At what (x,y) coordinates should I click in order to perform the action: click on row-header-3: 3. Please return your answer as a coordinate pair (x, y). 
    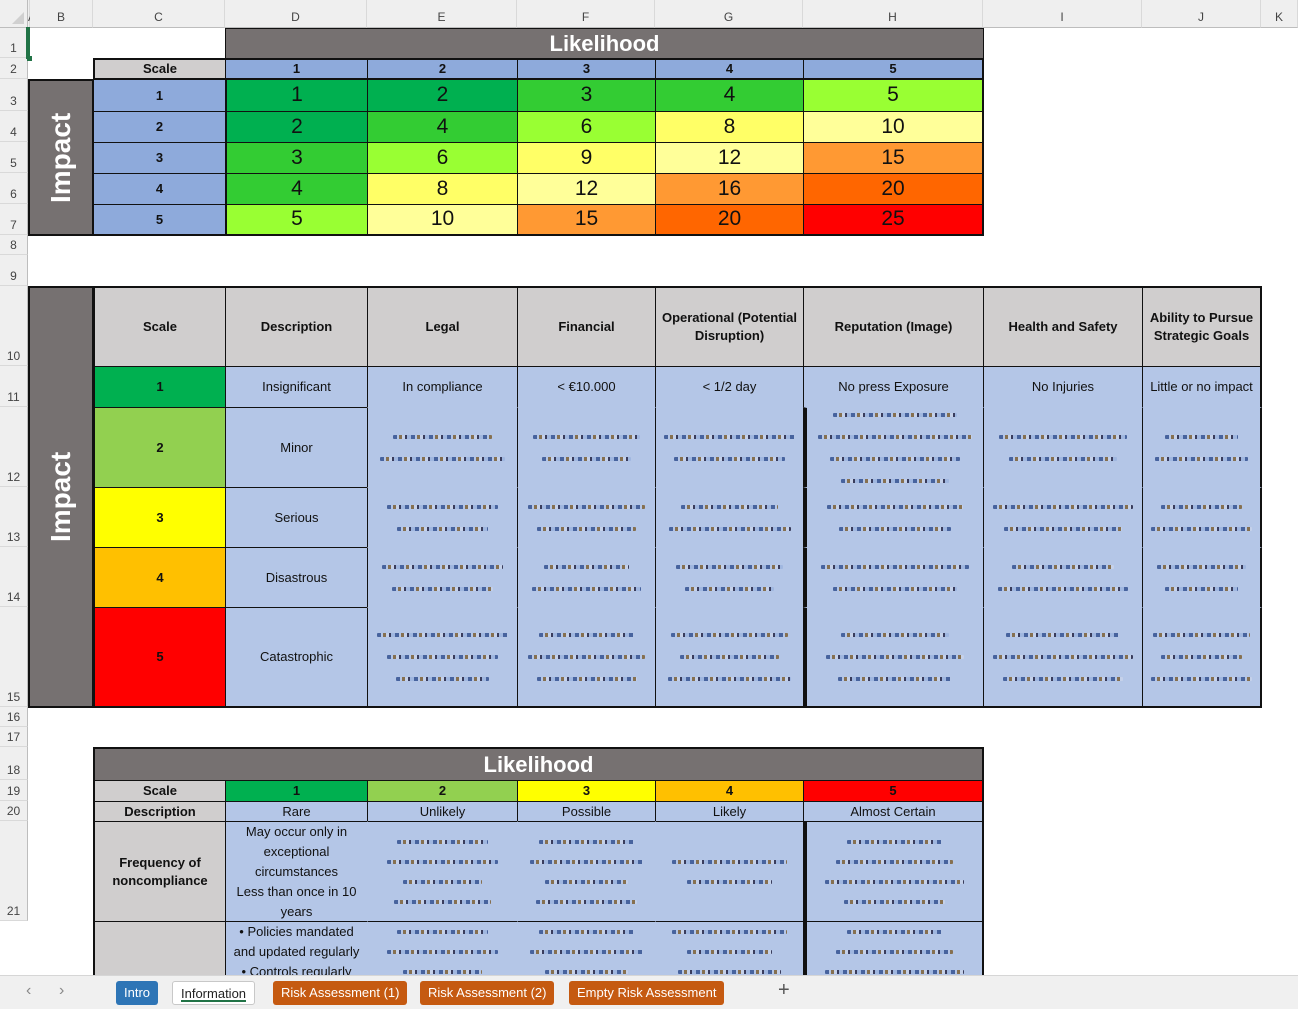
    Looking at the image, I should click on (14, 95).